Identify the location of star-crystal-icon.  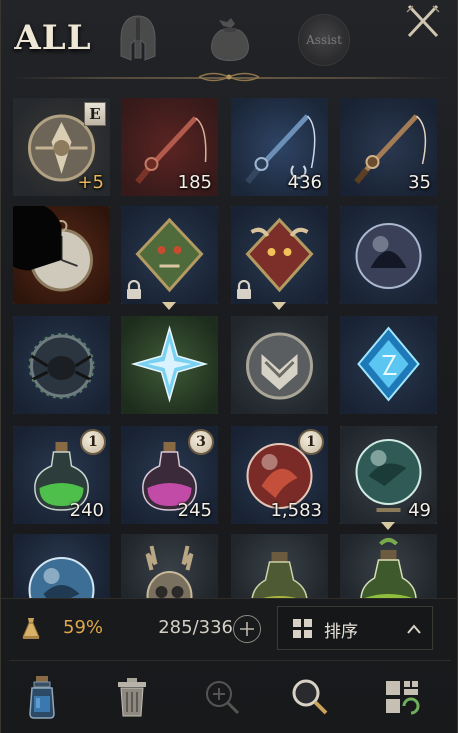
(169, 364).